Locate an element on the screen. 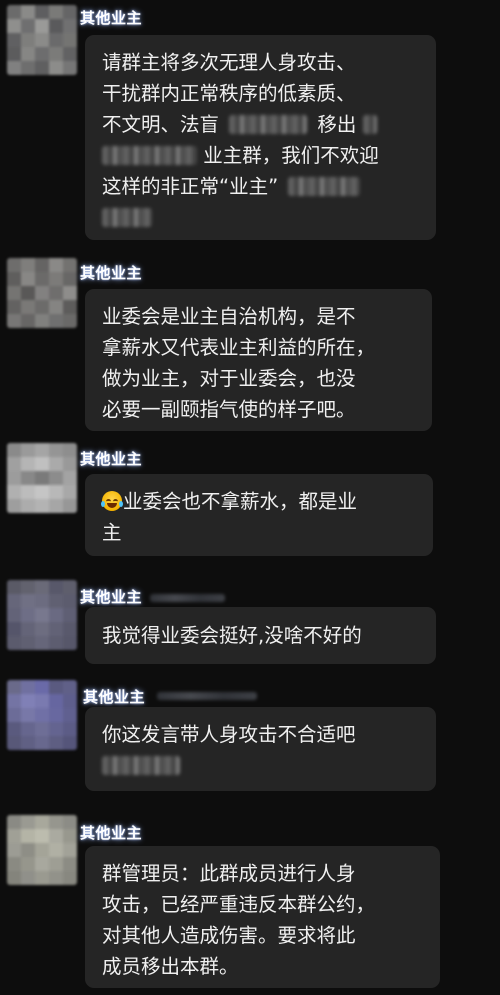 This screenshot has height=995, width=500. message-line: 成员移出本群。 is located at coordinates (170, 966).